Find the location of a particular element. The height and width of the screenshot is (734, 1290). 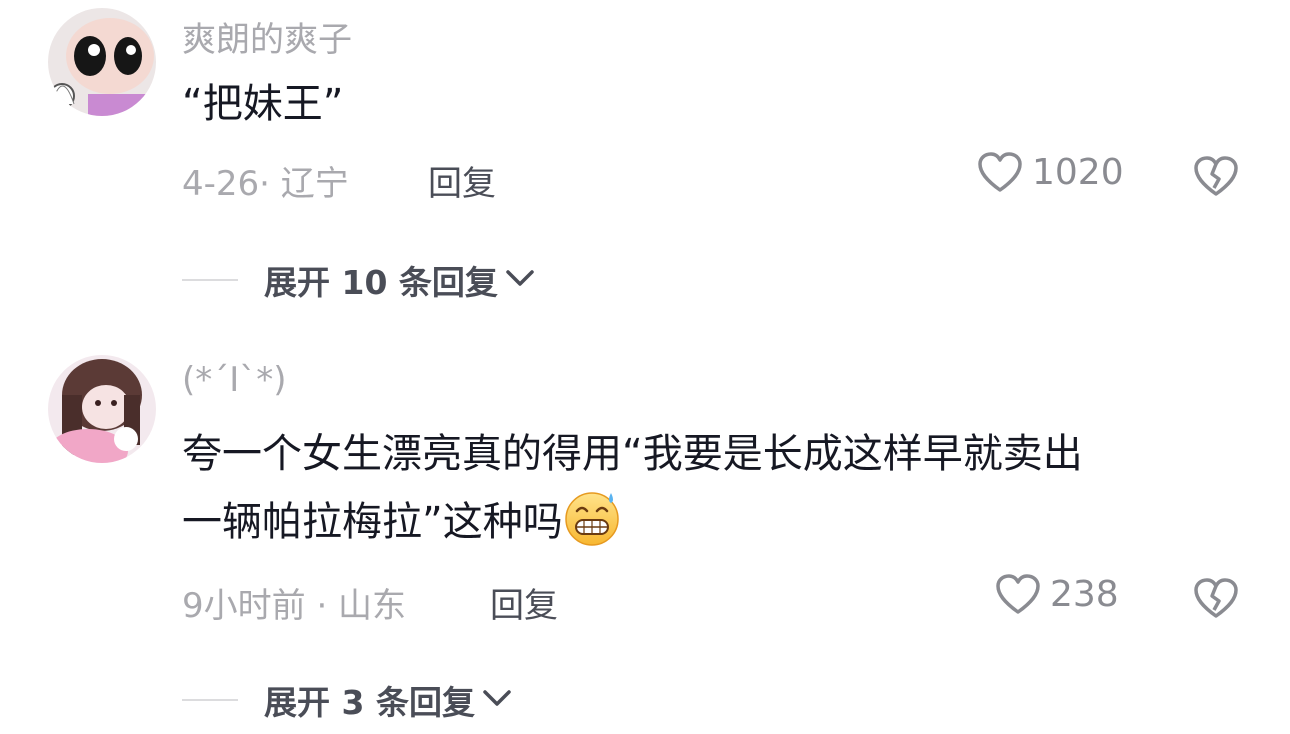

expand-replies-button: 展开 3 条回复 is located at coordinates (347, 700).